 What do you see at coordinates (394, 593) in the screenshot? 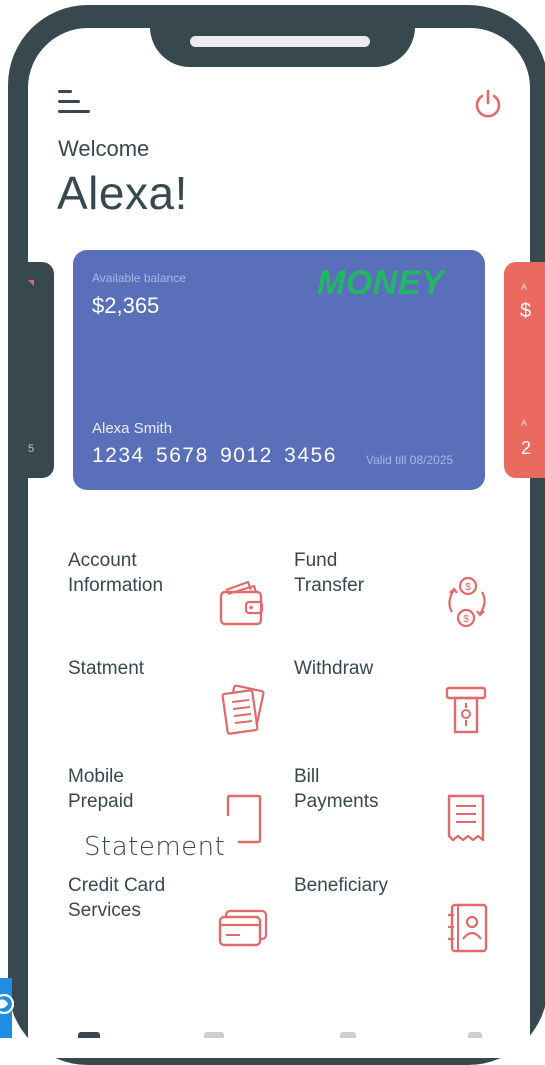
I see `service-fund-transfer: Fund Transfer $ $` at bounding box center [394, 593].